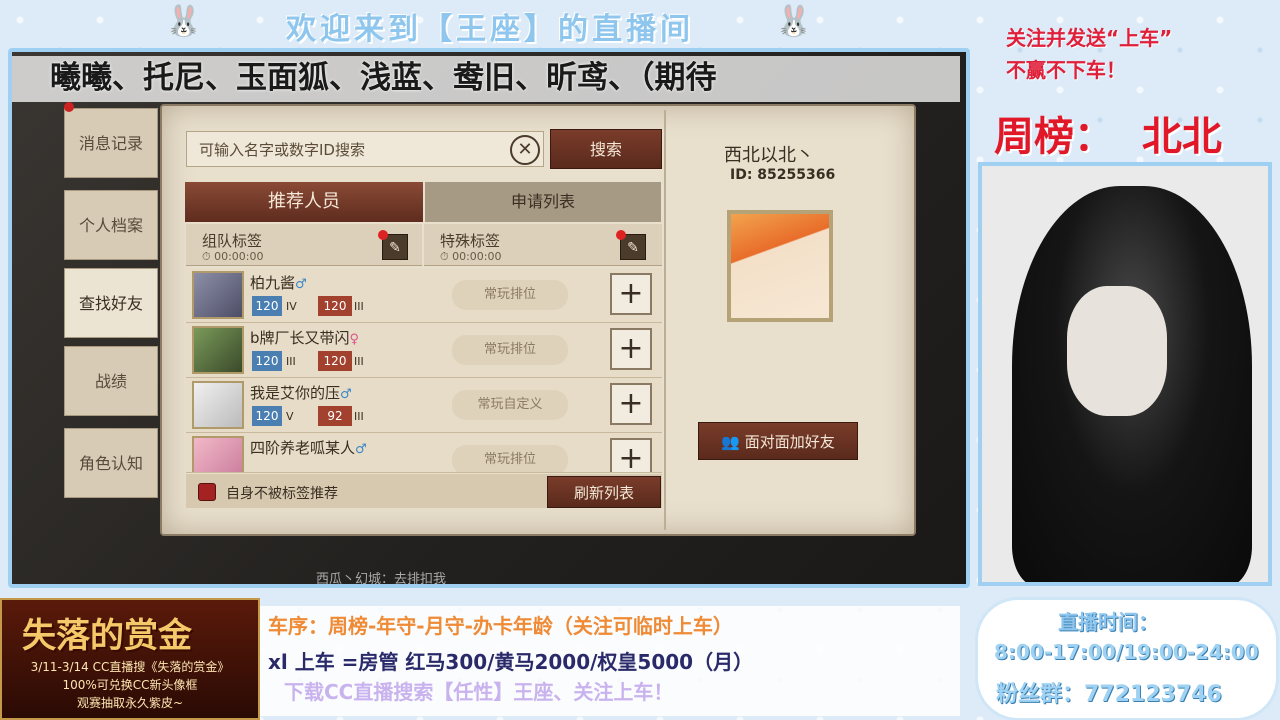 This screenshot has height=720, width=1280. What do you see at coordinates (291, 361) in the screenshot?
I see `survivor-tier: III` at bounding box center [291, 361].